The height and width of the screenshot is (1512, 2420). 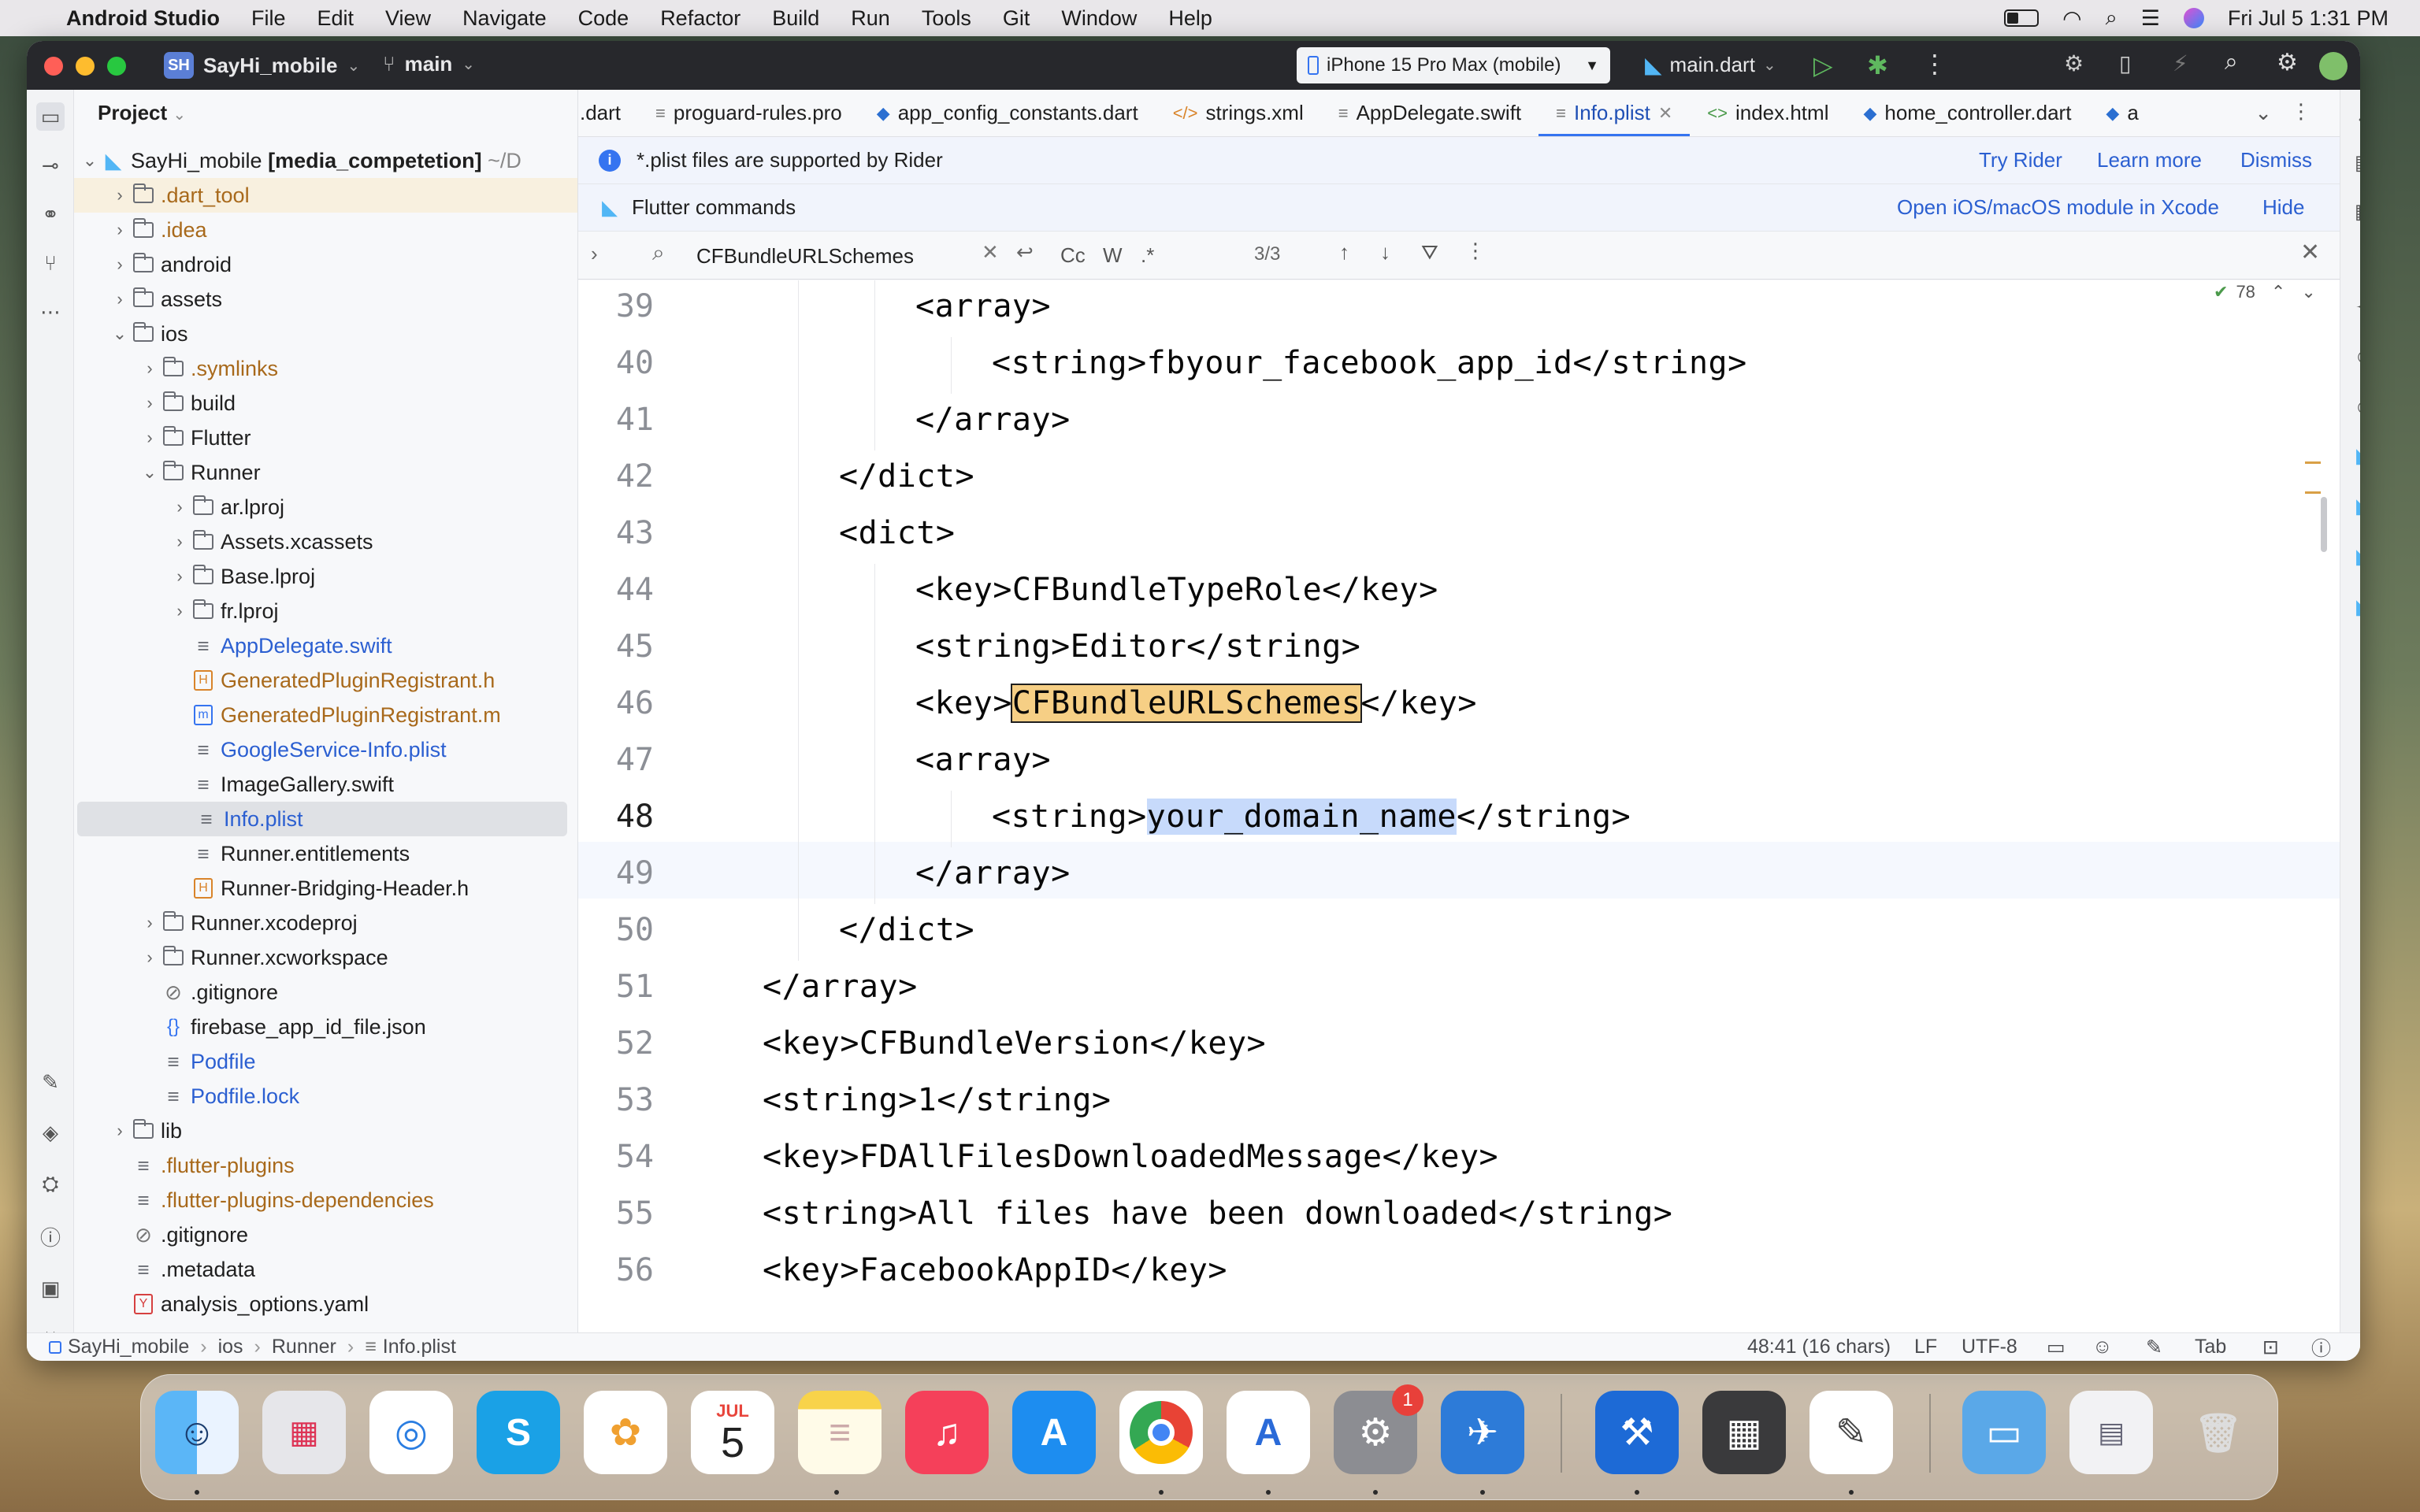 I want to click on build-variants-icon: ⛭, so click(x=51, y=1184).